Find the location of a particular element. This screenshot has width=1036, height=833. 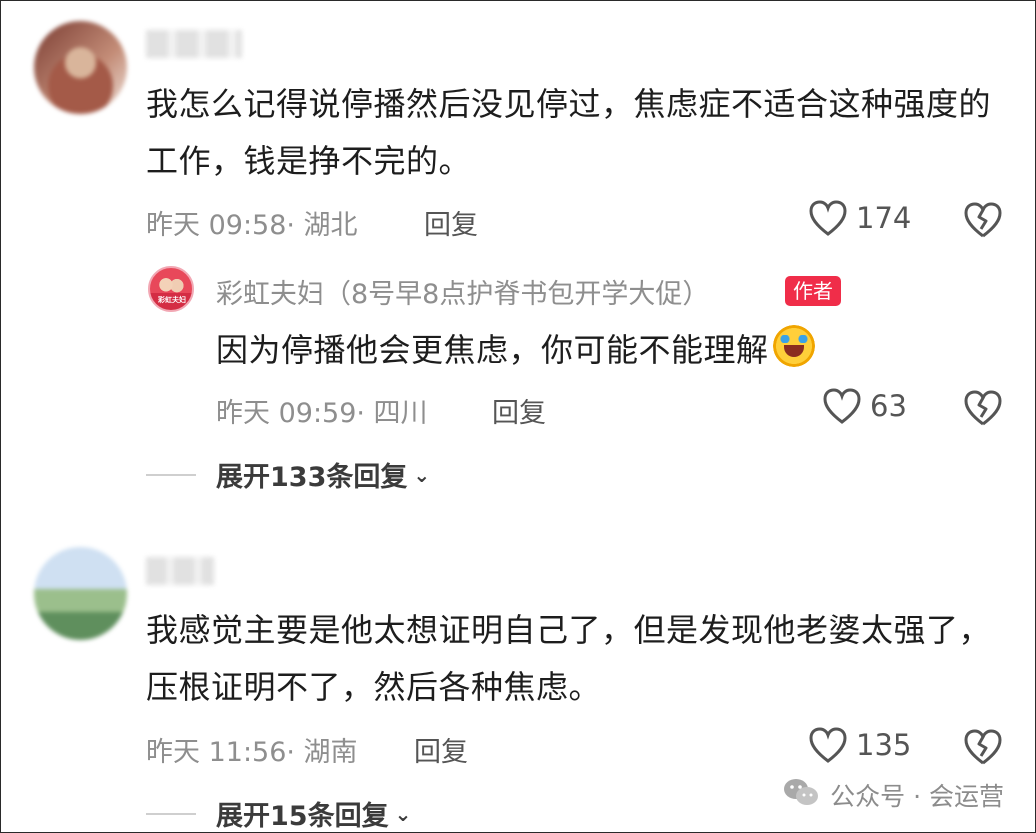

comment-text: 我怎么记得说停播然后没见停过，焦虑症不适合这种强度的工作，钱是挣不完的。 is located at coordinates (569, 132).